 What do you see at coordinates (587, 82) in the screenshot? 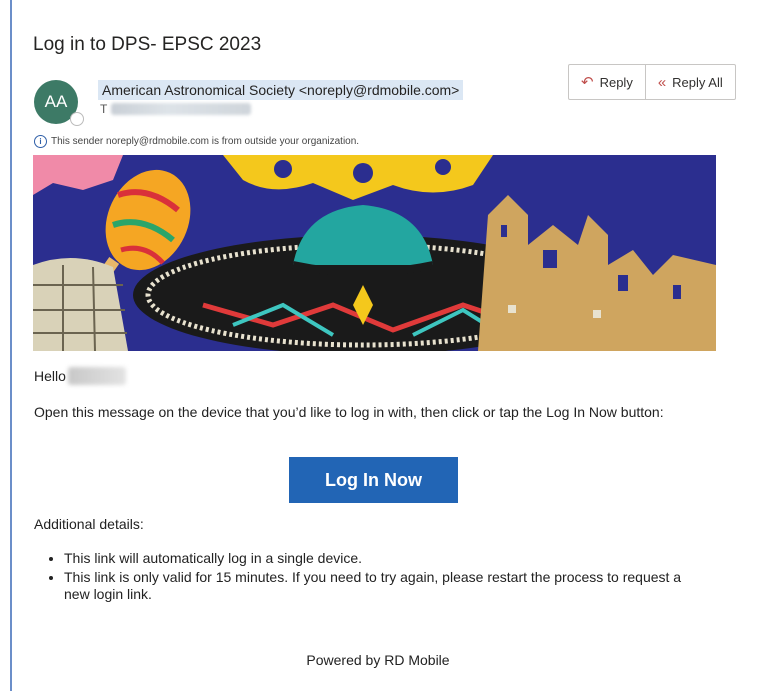
I see `reply-icon: ↶` at bounding box center [587, 82].